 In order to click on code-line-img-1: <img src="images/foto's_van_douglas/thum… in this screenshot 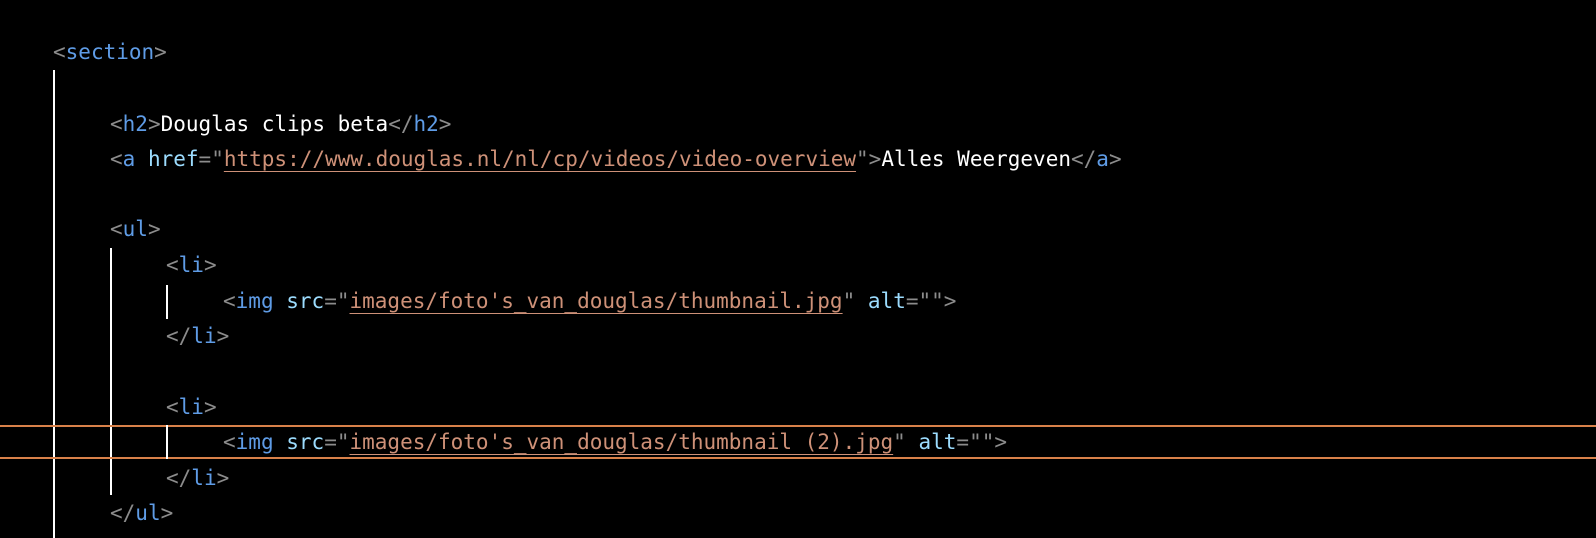, I will do `click(589, 301)`.